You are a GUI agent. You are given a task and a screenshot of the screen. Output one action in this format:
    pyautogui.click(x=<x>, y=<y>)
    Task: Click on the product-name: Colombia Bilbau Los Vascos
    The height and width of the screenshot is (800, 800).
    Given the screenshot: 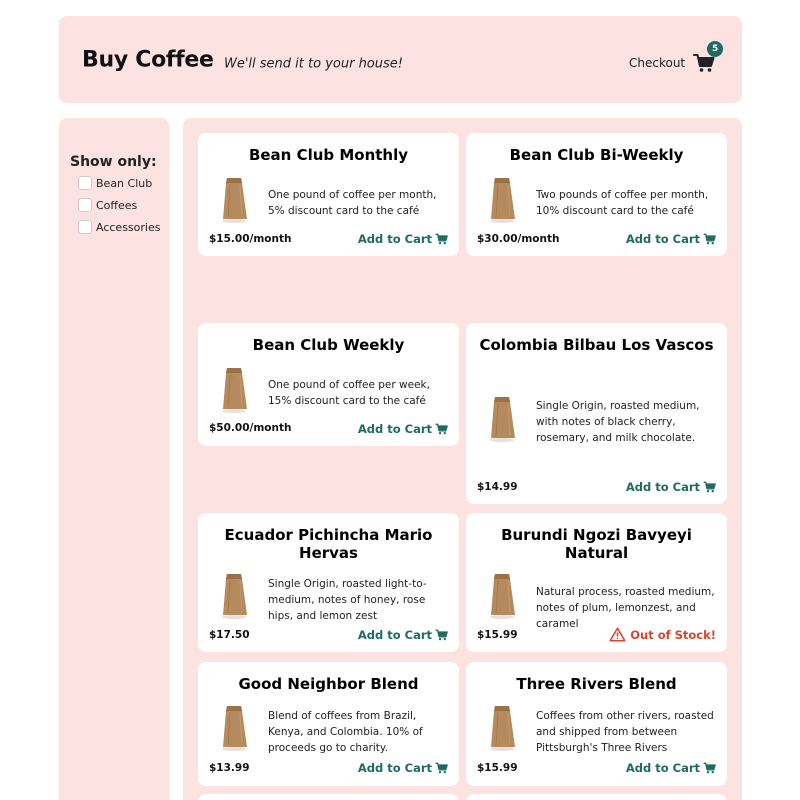 What is the action you would take?
    pyautogui.click(x=596, y=345)
    